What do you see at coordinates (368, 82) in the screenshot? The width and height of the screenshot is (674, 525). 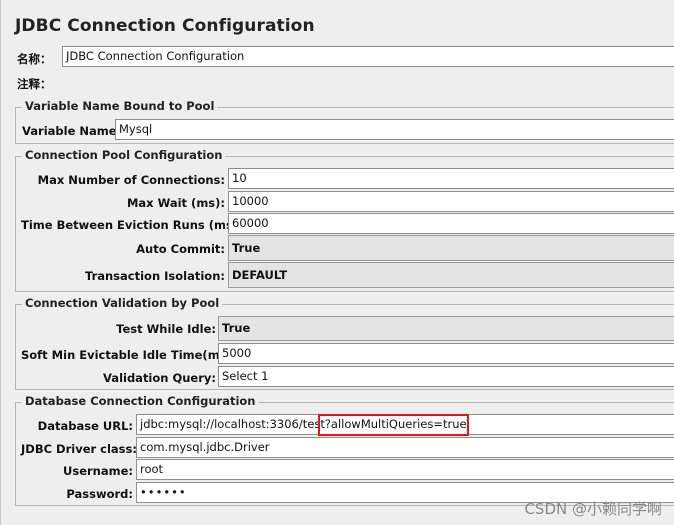 I see `comment-field` at bounding box center [368, 82].